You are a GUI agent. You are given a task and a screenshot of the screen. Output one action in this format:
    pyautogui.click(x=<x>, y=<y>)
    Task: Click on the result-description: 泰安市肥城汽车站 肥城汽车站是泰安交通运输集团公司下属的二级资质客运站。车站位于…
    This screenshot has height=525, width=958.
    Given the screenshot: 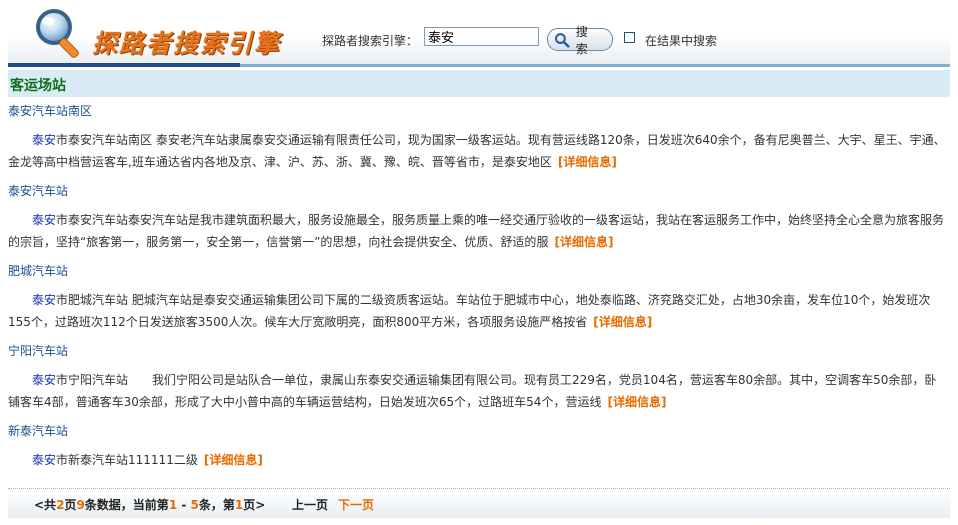 What is the action you would take?
    pyautogui.click(x=478, y=311)
    